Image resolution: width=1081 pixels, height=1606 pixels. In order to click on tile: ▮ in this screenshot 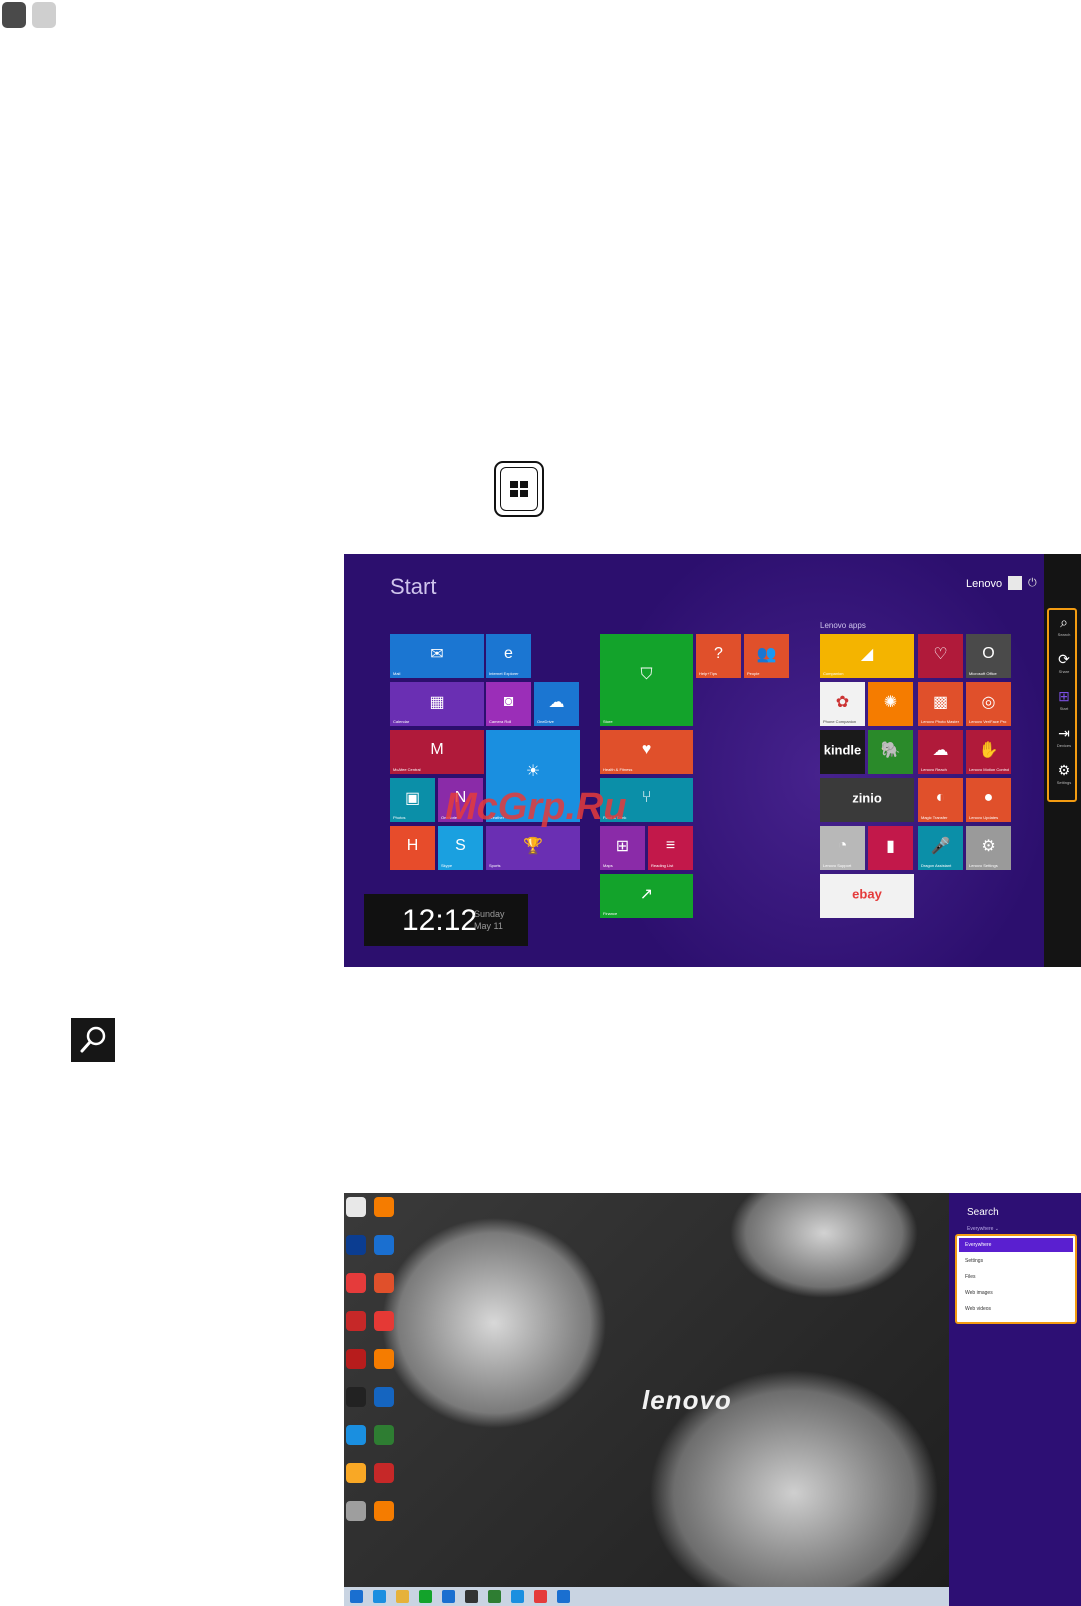, I will do `click(890, 848)`.